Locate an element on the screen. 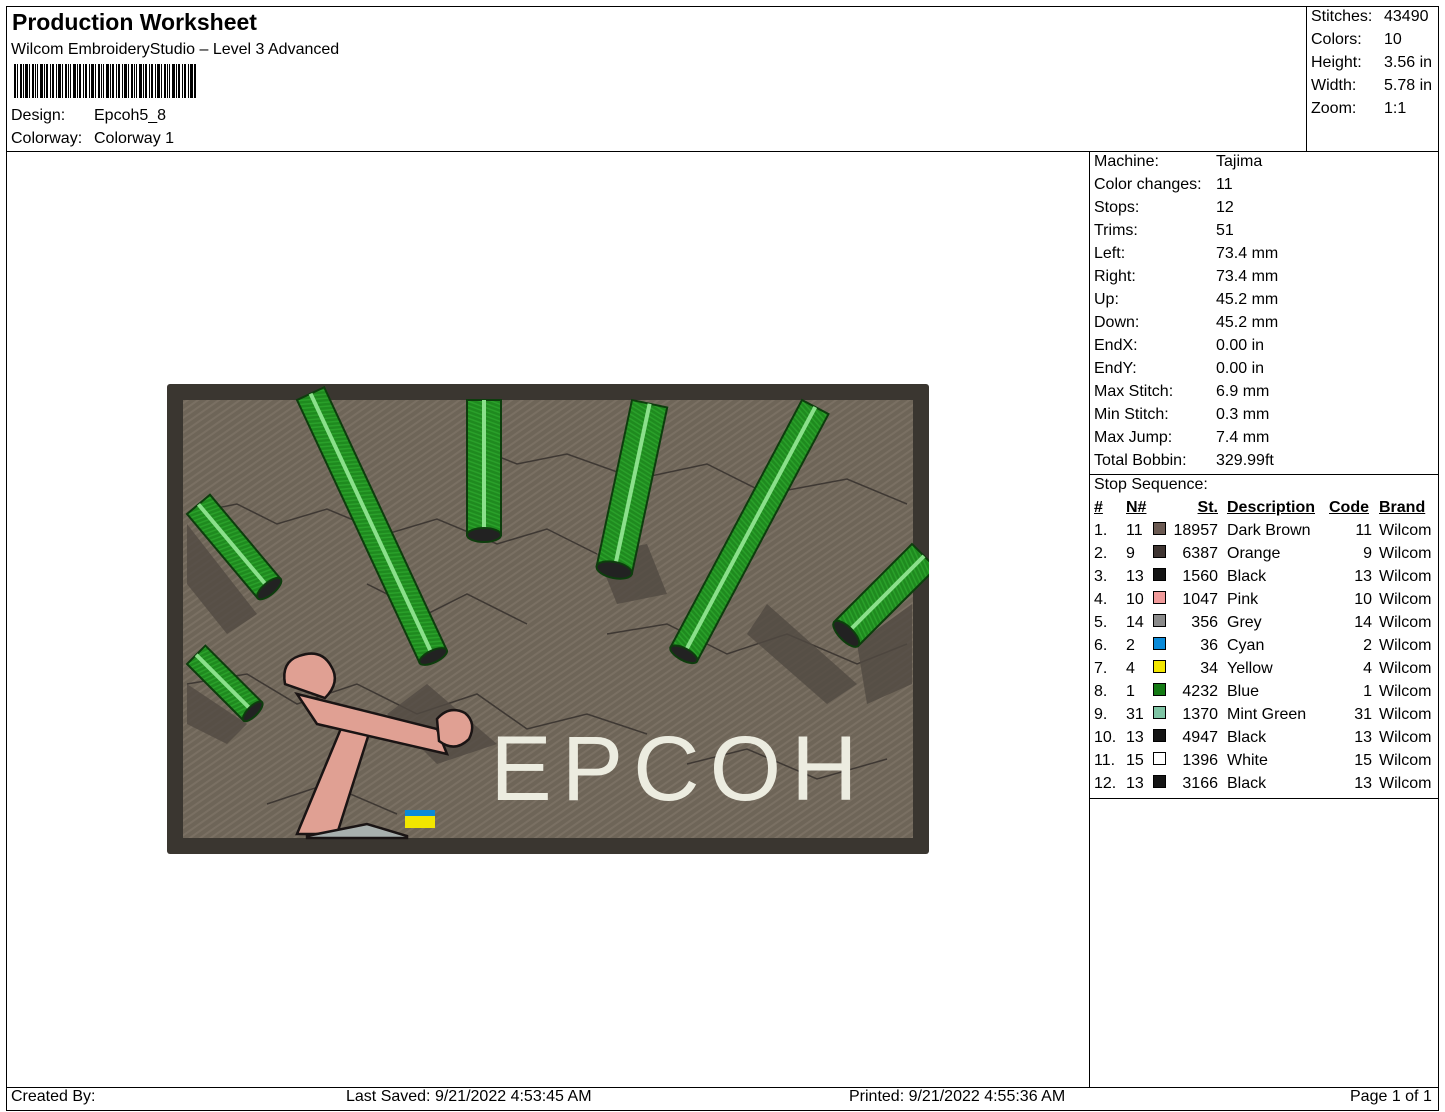 This screenshot has height=1112, width=1445. seq-code: 15 is located at coordinates (1363, 760).